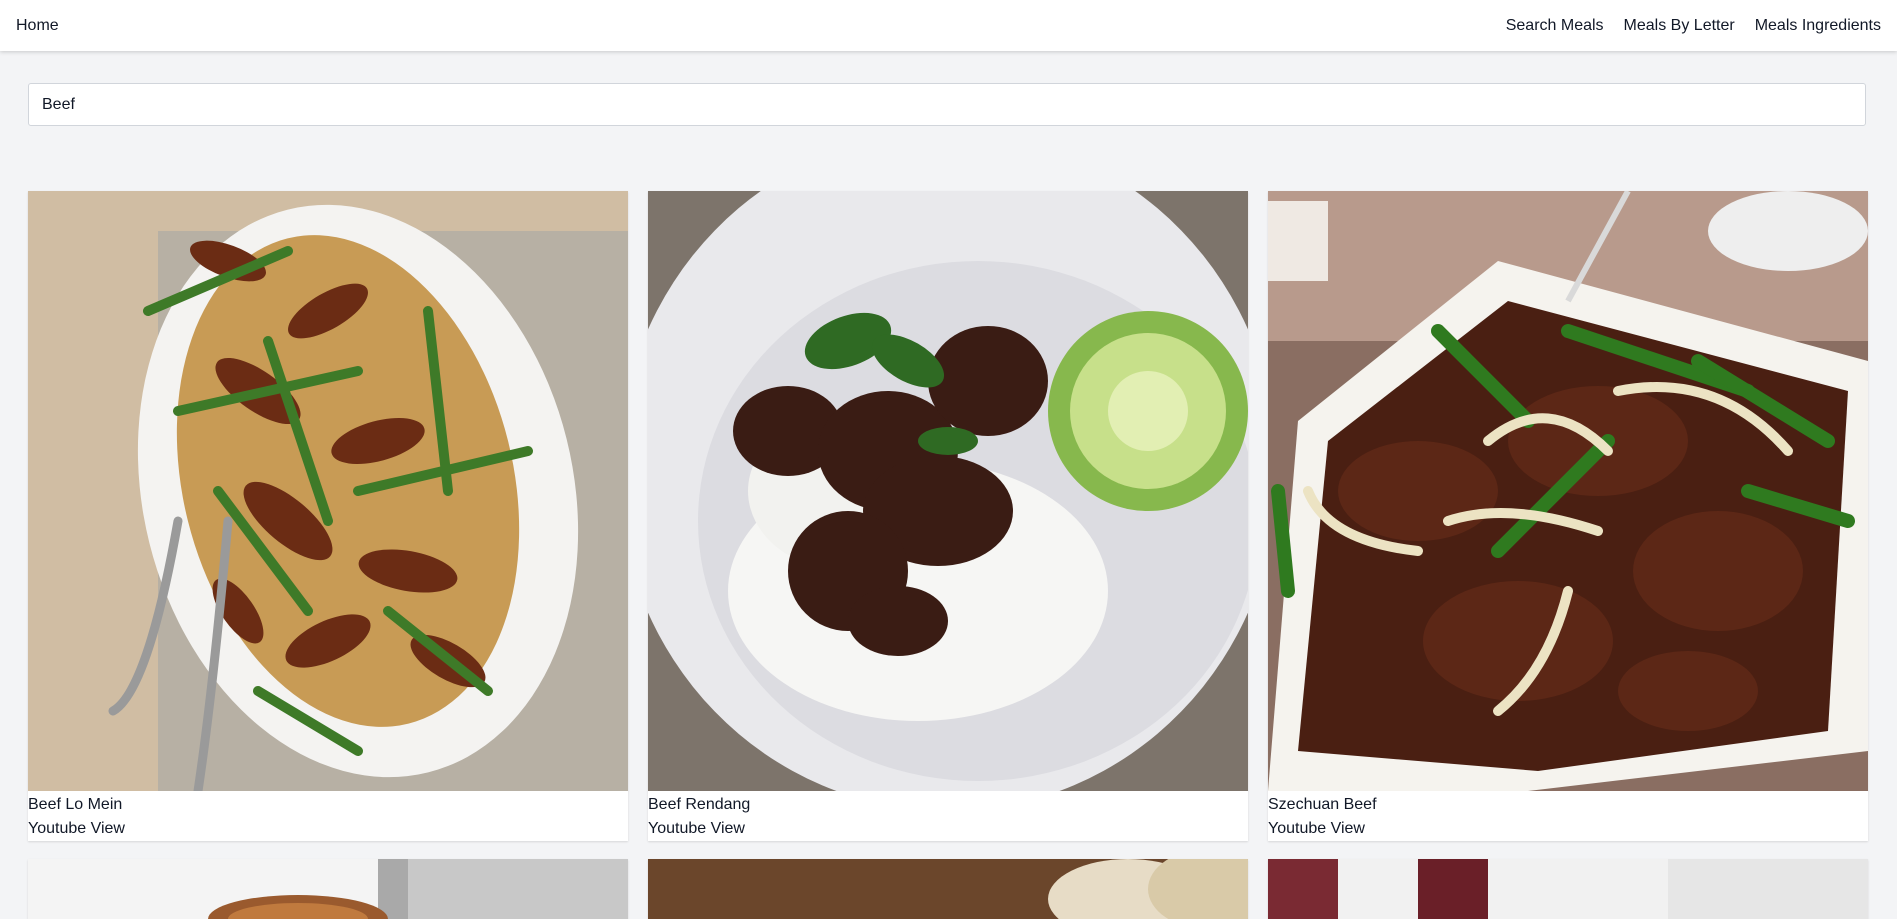 The image size is (1897, 919). What do you see at coordinates (1818, 26) in the screenshot?
I see `nav-meals-ingredients-link: Meals Ingredients` at bounding box center [1818, 26].